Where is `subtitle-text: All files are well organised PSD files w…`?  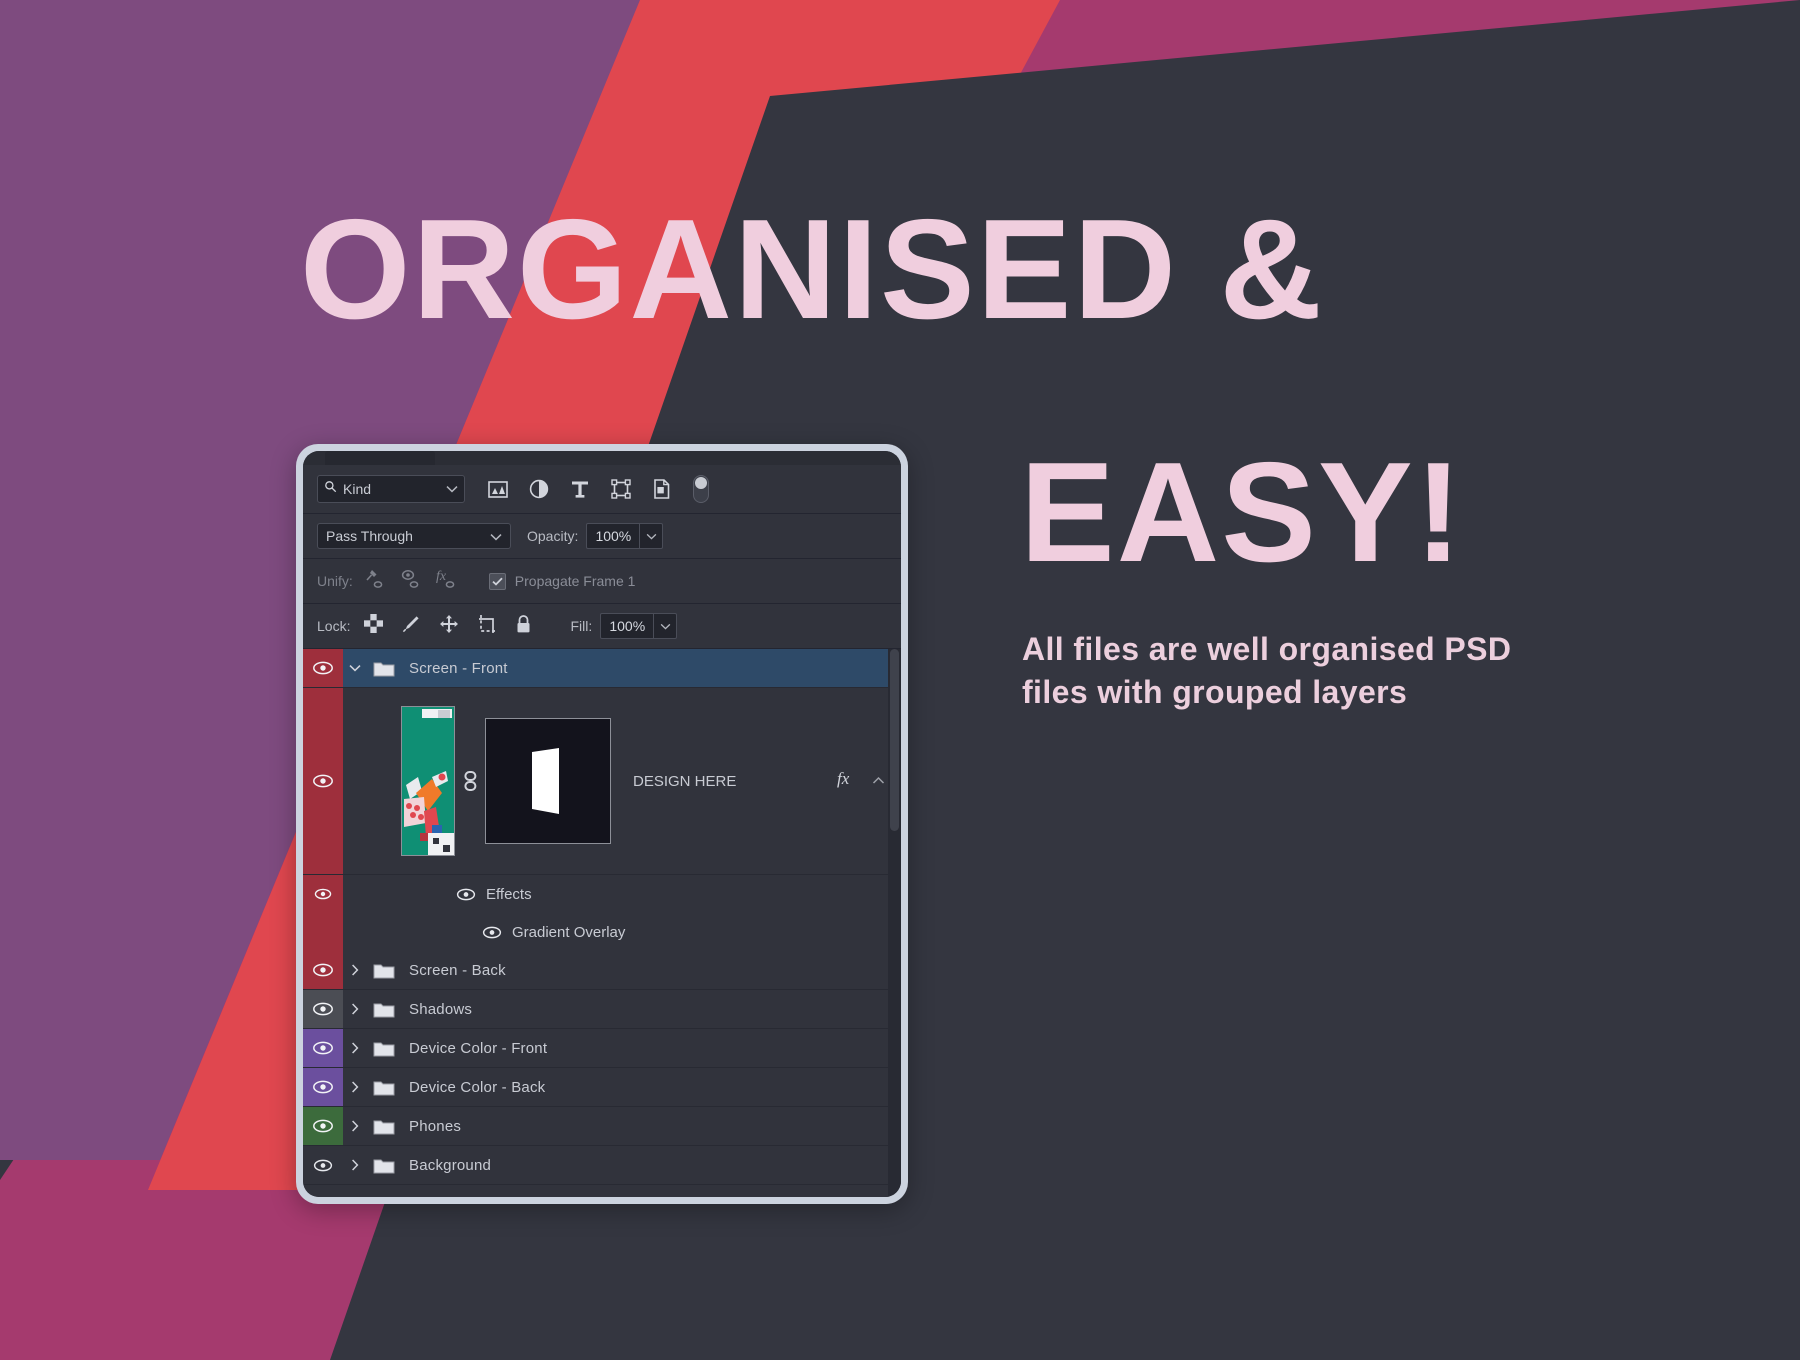
subtitle-text: All files are well organised PSD files w… is located at coordinates (1267, 670).